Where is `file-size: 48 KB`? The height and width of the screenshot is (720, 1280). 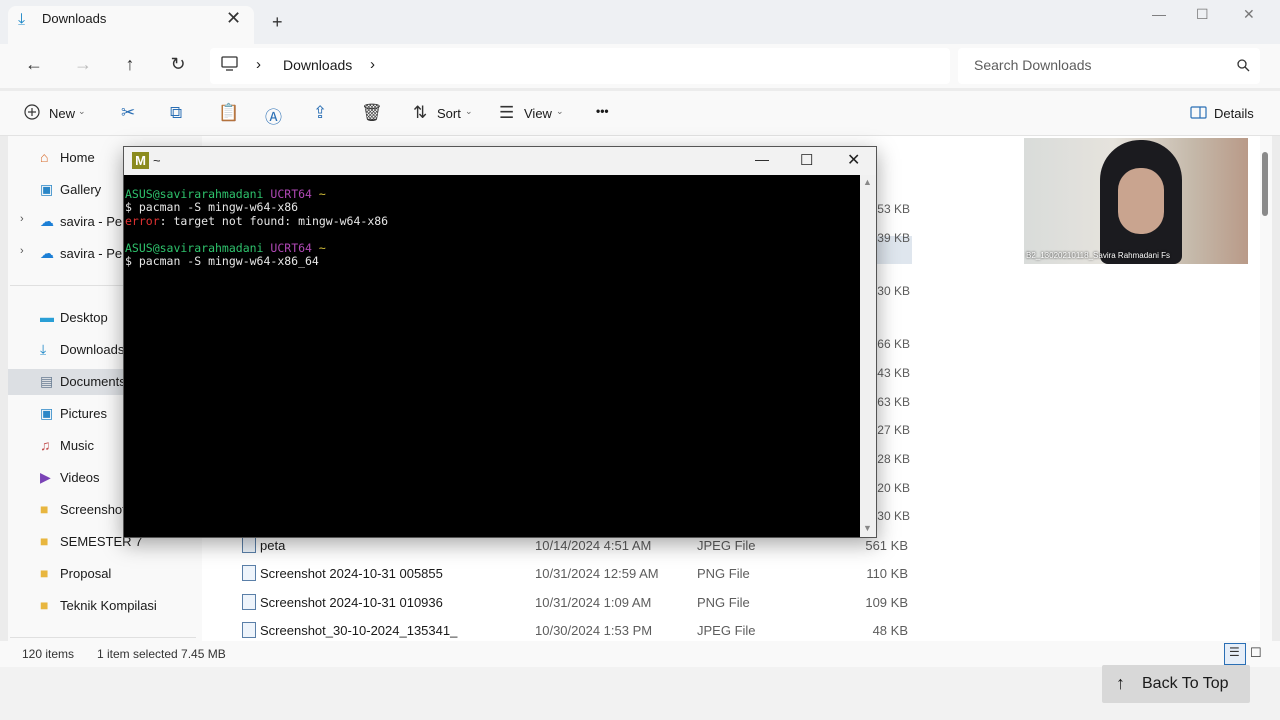
file-size: 48 KB is located at coordinates (890, 630).